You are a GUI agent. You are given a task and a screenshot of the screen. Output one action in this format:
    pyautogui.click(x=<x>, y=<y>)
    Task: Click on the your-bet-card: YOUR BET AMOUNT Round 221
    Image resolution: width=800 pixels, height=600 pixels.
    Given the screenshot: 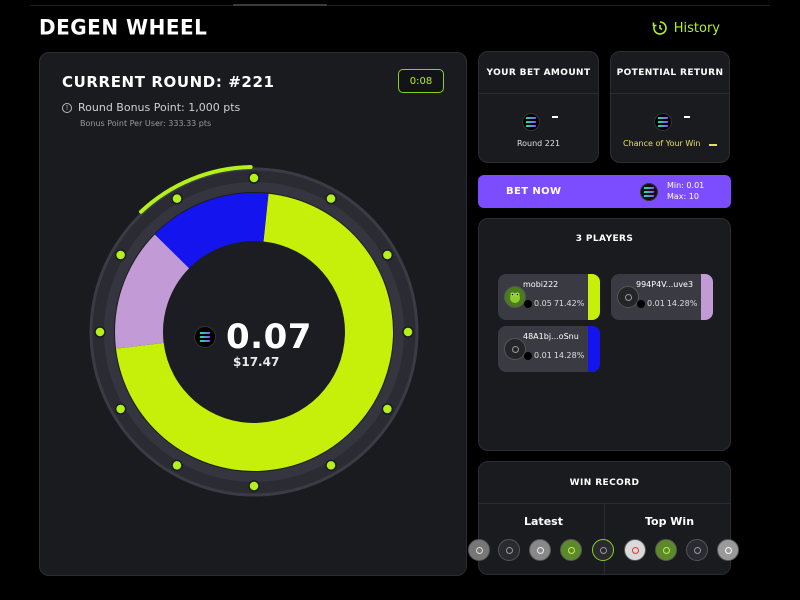 What is the action you would take?
    pyautogui.click(x=538, y=107)
    